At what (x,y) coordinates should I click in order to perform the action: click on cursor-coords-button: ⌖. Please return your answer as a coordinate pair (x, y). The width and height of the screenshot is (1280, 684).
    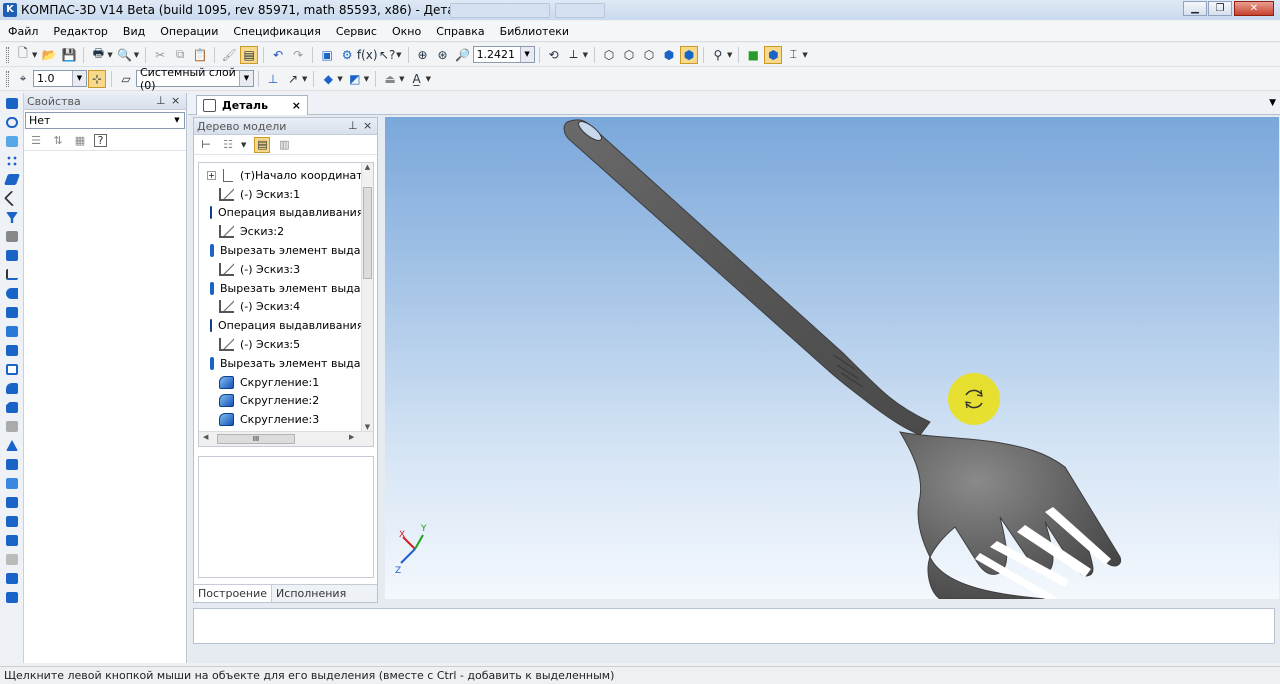
    Looking at the image, I should click on (23, 79).